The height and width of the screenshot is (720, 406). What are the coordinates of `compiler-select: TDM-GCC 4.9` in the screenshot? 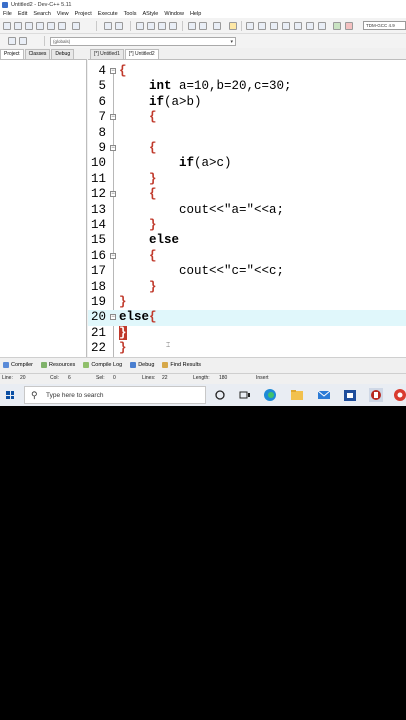 It's located at (384, 25).